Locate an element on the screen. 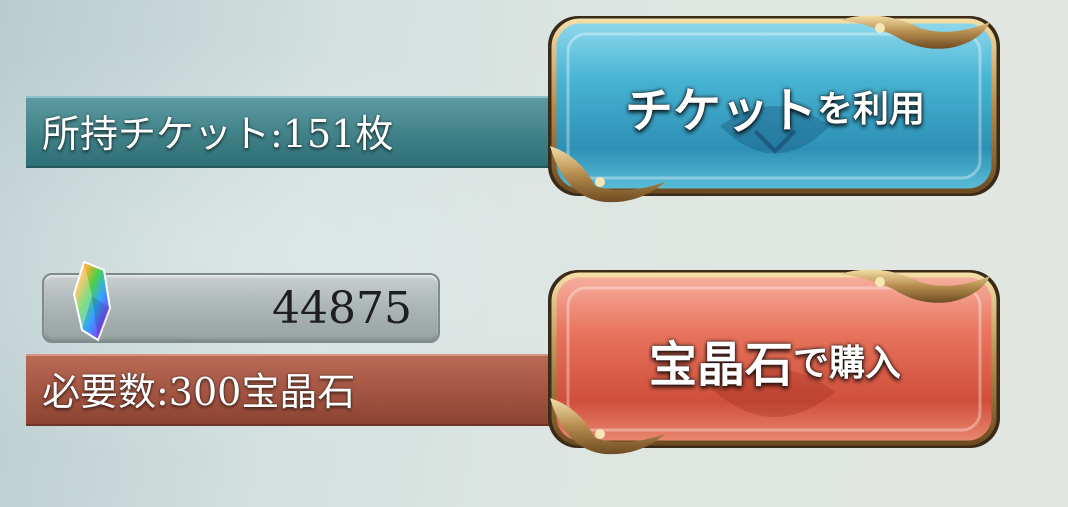 The image size is (1068, 507). gem-cost-bar: 必要数:300宝晶石 is located at coordinates (326, 390).